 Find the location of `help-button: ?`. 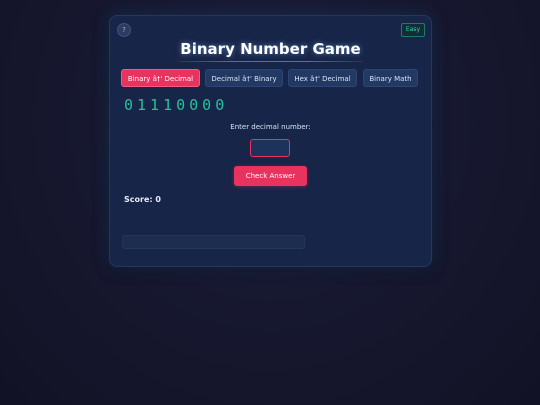

help-button: ? is located at coordinates (124, 30).